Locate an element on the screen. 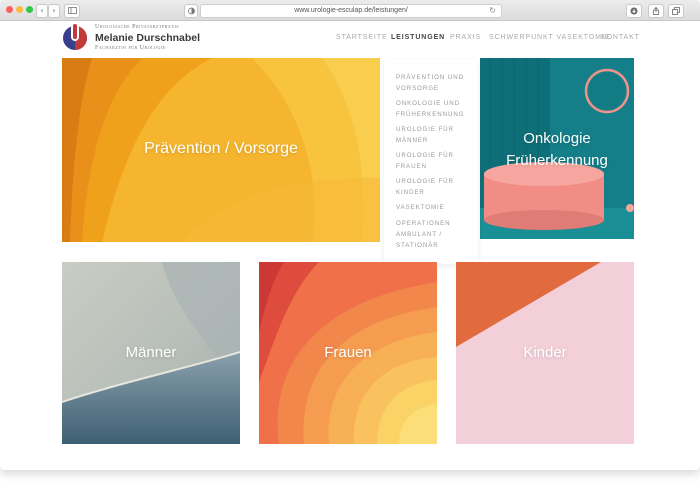 This screenshot has height=495, width=700. dropdown-item-line: OPERATIONEN is located at coordinates (423, 223).